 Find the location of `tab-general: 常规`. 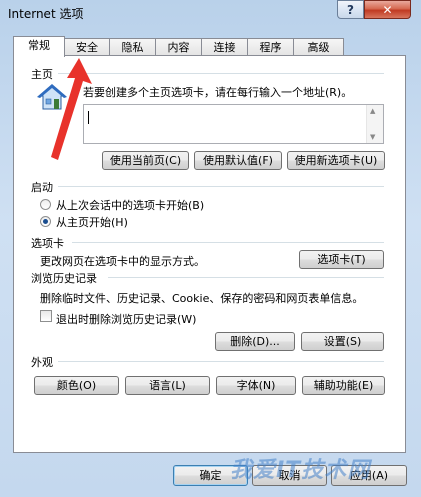

tab-general: 常规 is located at coordinates (39, 46).